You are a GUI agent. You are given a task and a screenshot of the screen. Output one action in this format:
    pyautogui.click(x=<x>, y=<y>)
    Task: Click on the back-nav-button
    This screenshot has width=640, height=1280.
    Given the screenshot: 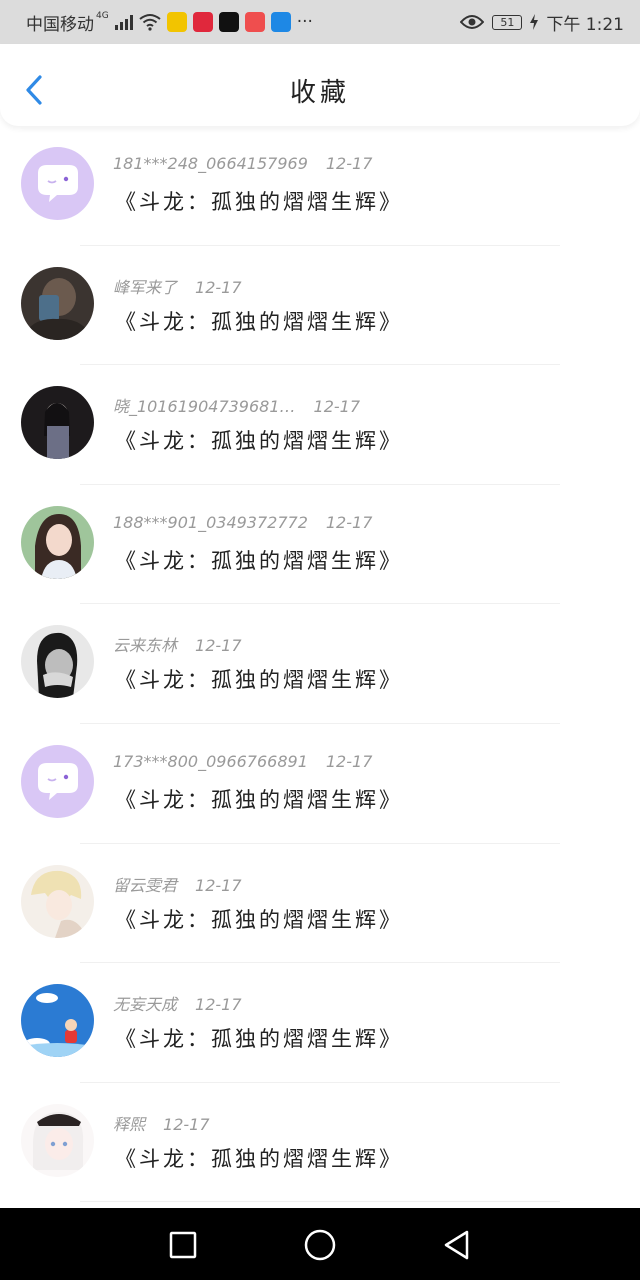 What is the action you would take?
    pyautogui.click(x=457, y=1245)
    